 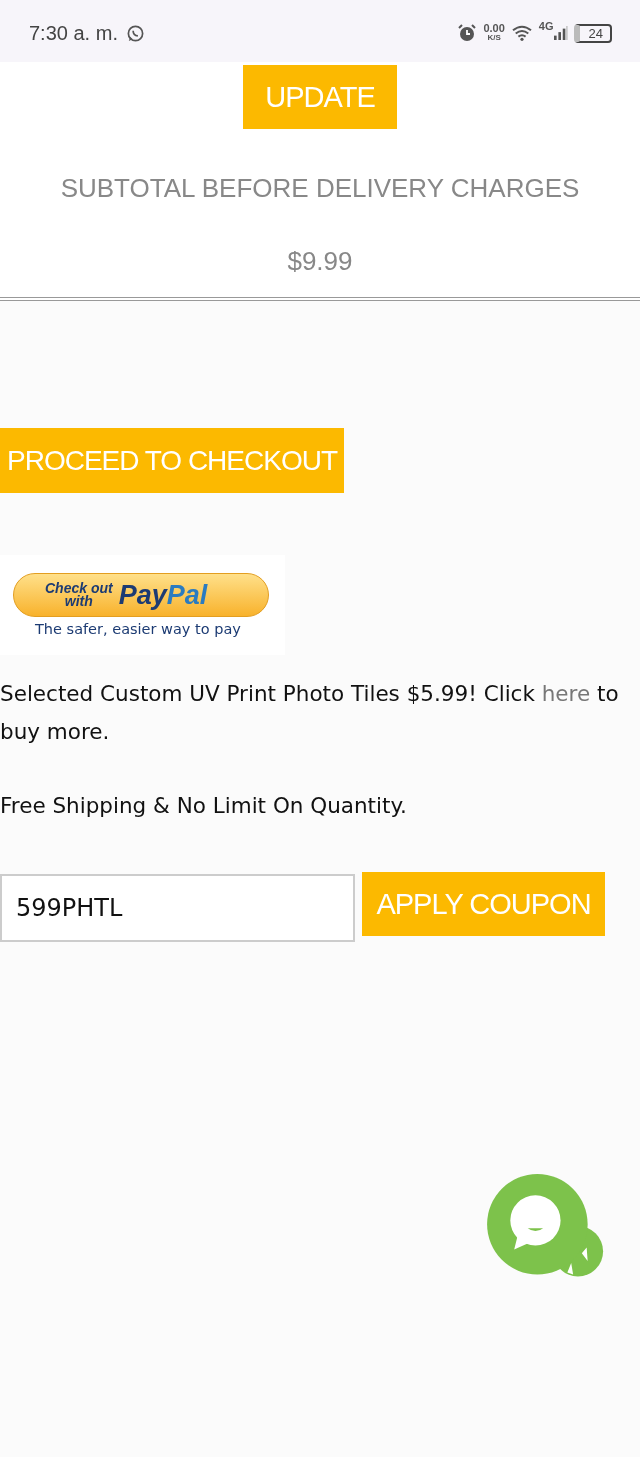 What do you see at coordinates (494, 38) in the screenshot?
I see `speed-unit: K/S` at bounding box center [494, 38].